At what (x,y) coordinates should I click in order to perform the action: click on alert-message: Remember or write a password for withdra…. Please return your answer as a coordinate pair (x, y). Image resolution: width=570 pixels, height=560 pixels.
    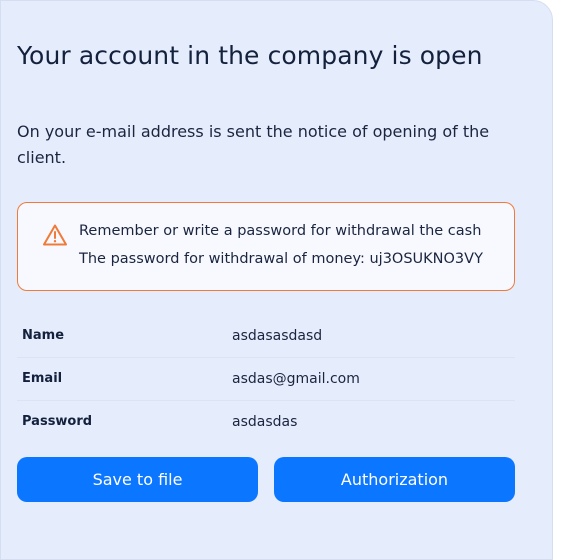
    Looking at the image, I should click on (280, 231).